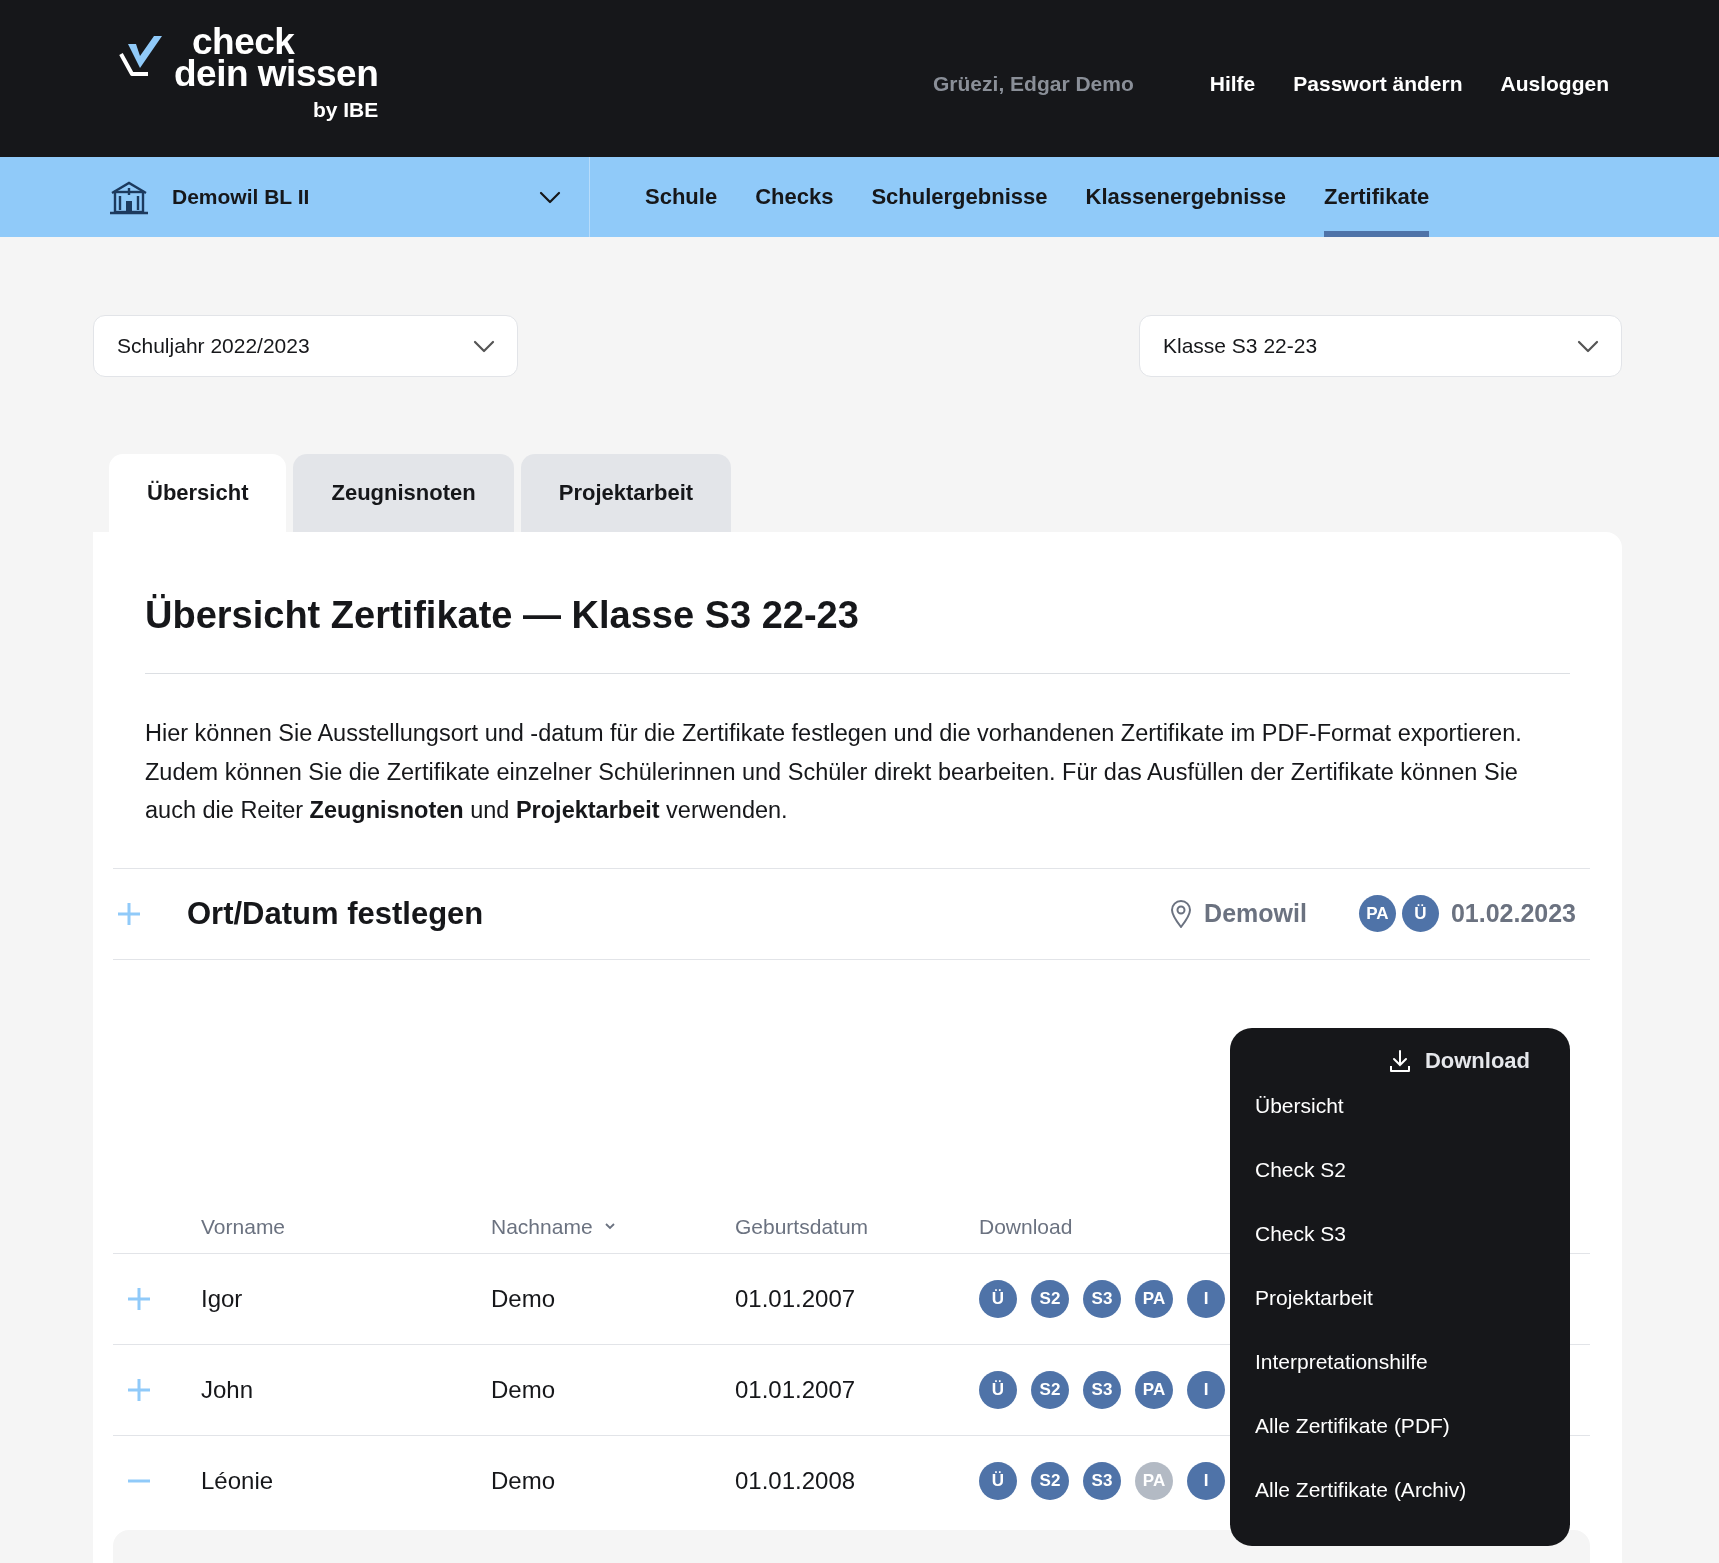  I want to click on column-header: Geburtsdatum, so click(802, 1226).